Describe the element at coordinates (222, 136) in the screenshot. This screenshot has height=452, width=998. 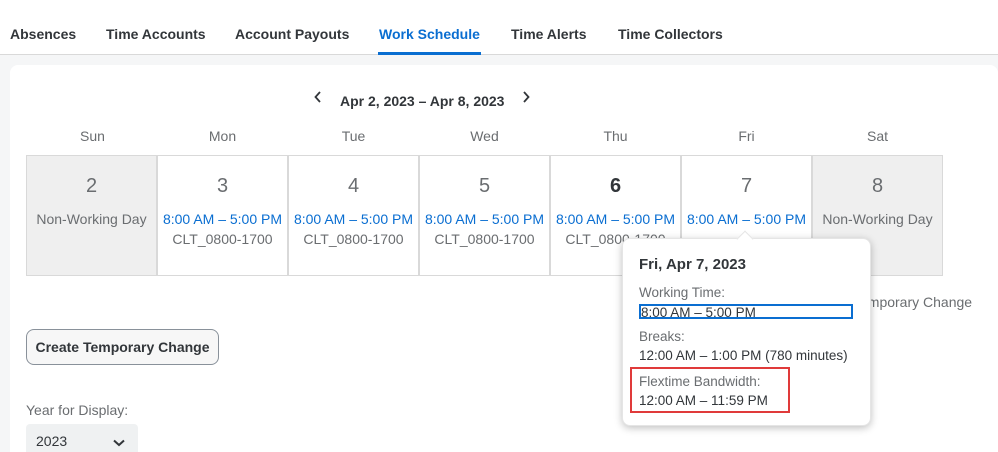
I see `dayname-mon: Mon` at that location.